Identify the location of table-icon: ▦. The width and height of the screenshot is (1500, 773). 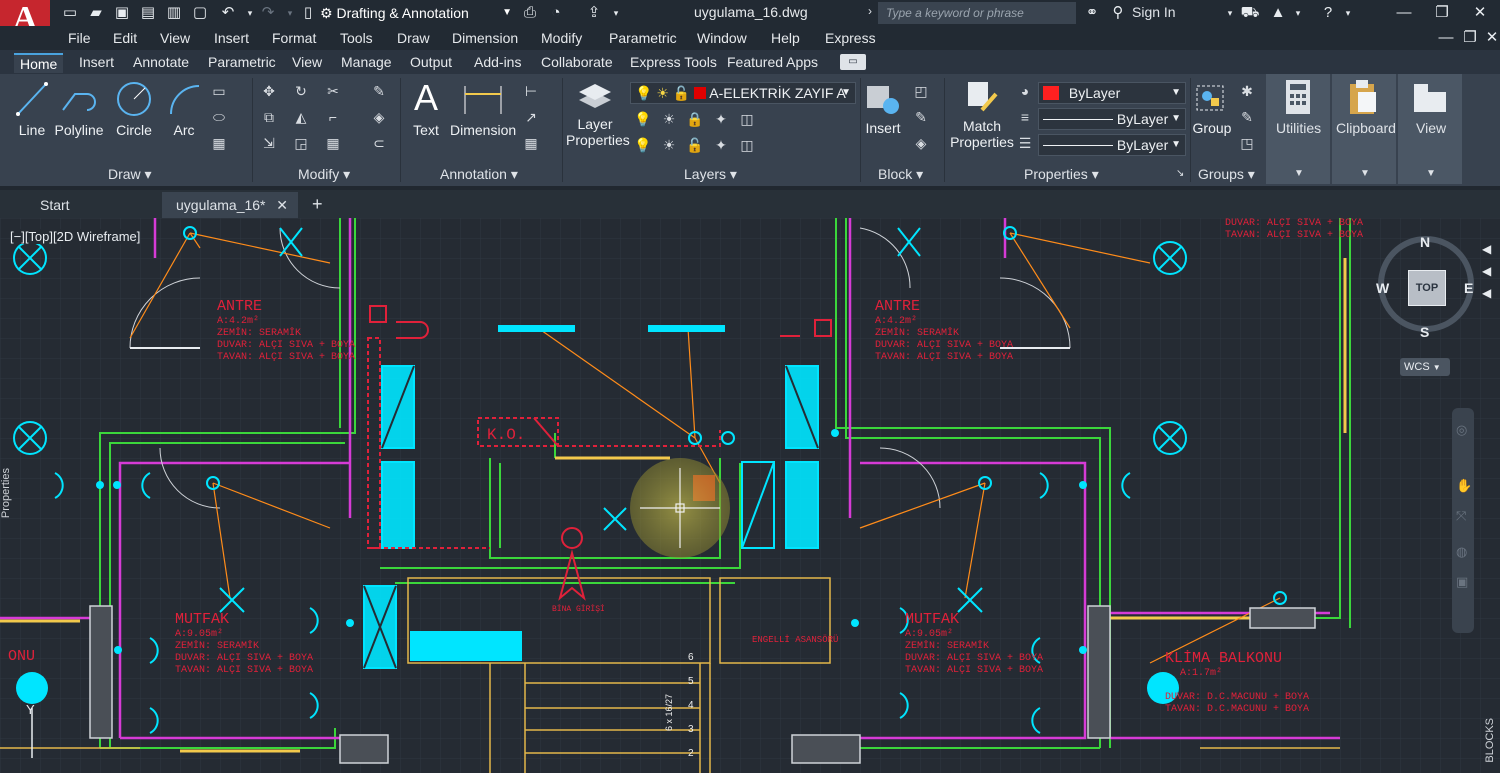
(531, 143).